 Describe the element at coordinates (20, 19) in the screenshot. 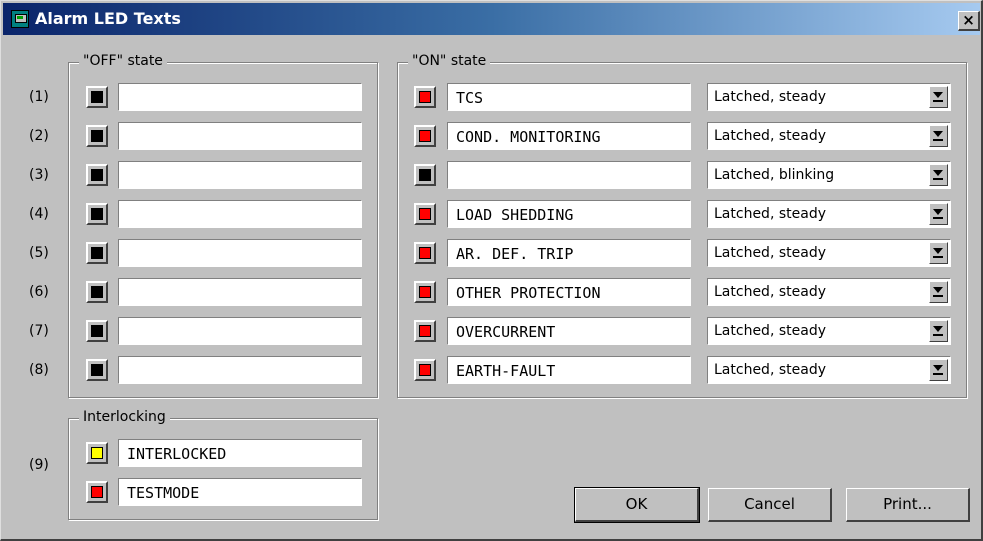

I see `app-icon` at that location.